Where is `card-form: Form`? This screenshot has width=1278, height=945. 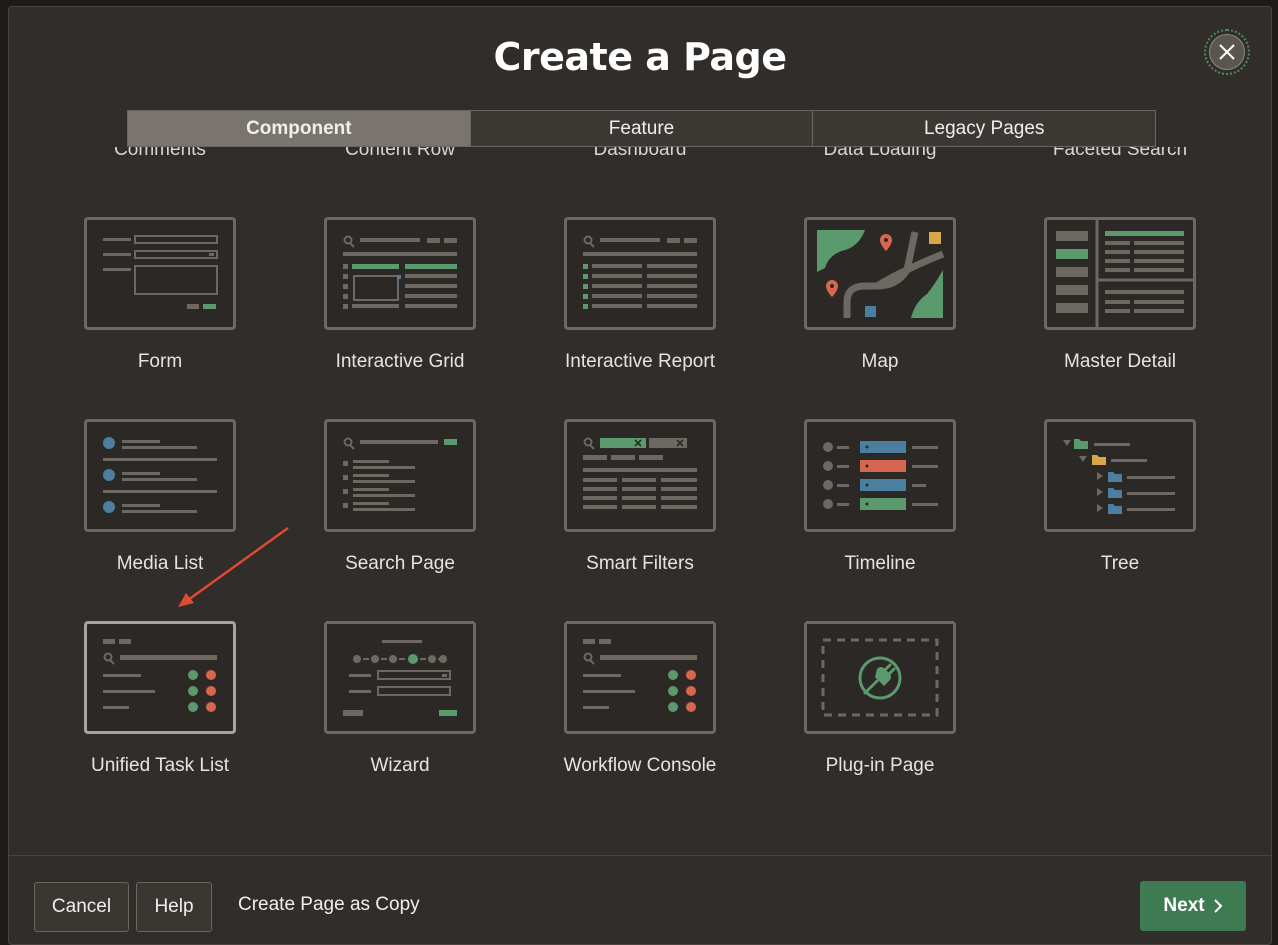 card-form: Form is located at coordinates (160, 295).